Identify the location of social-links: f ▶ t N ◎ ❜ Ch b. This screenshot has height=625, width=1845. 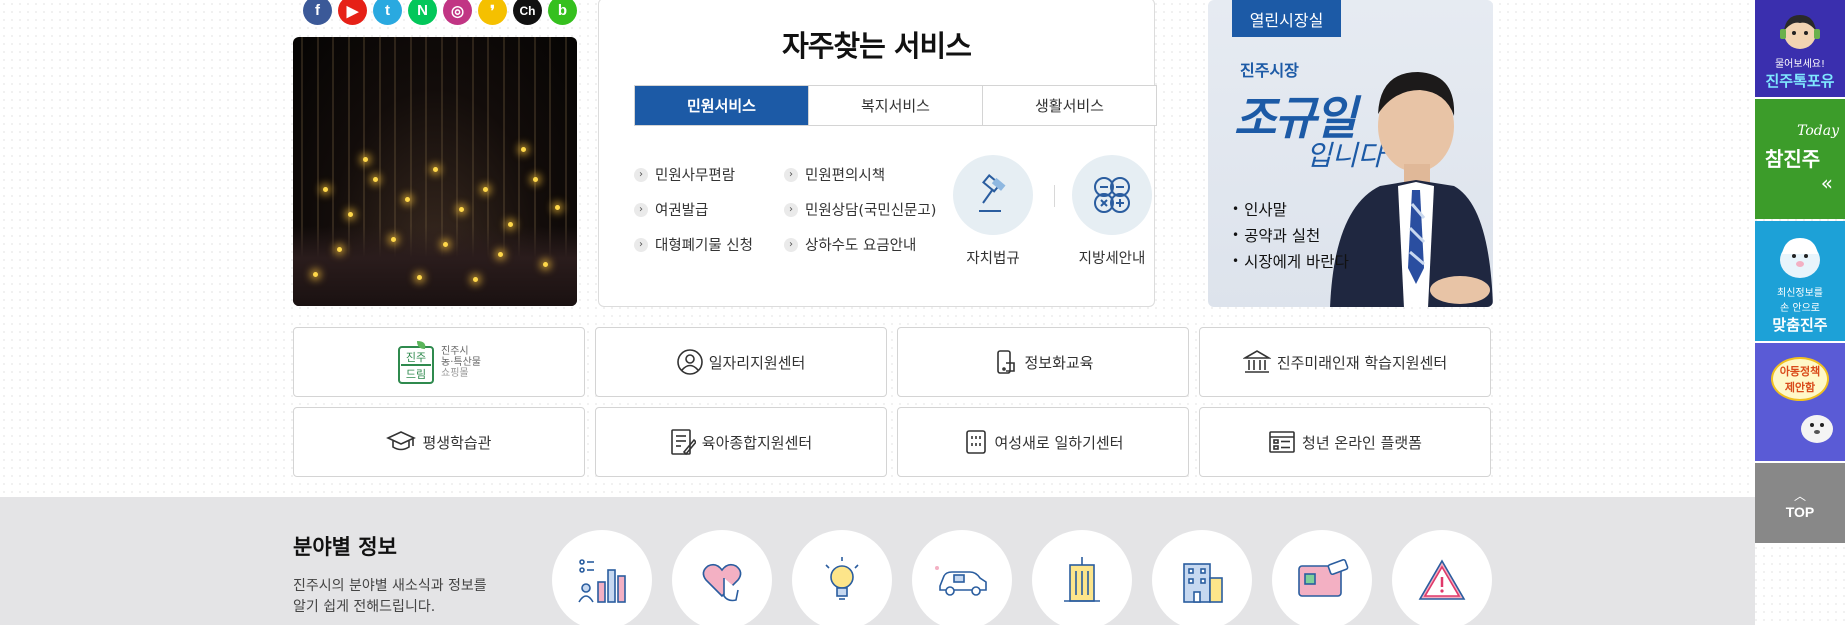
(440, 14).